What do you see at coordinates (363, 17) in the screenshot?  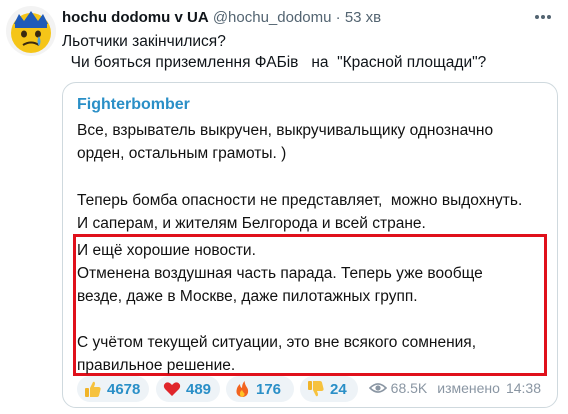 I see `tweet-time: 53 хв` at bounding box center [363, 17].